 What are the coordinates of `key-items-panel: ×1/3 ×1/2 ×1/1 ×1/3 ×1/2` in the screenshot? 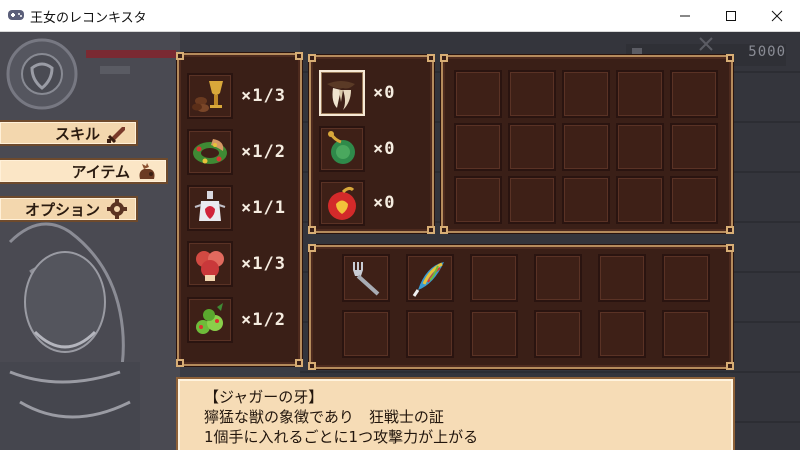 It's located at (239, 209).